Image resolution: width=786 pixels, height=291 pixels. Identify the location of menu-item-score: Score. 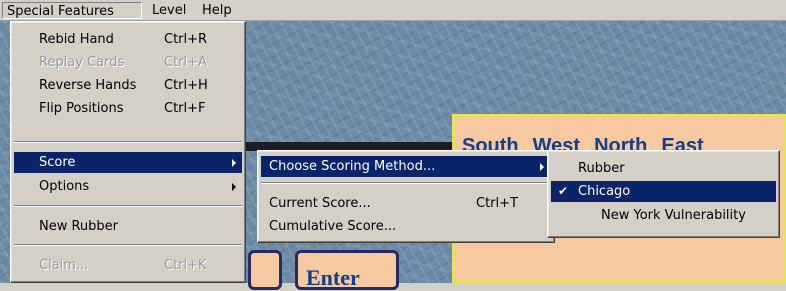
(128, 162).